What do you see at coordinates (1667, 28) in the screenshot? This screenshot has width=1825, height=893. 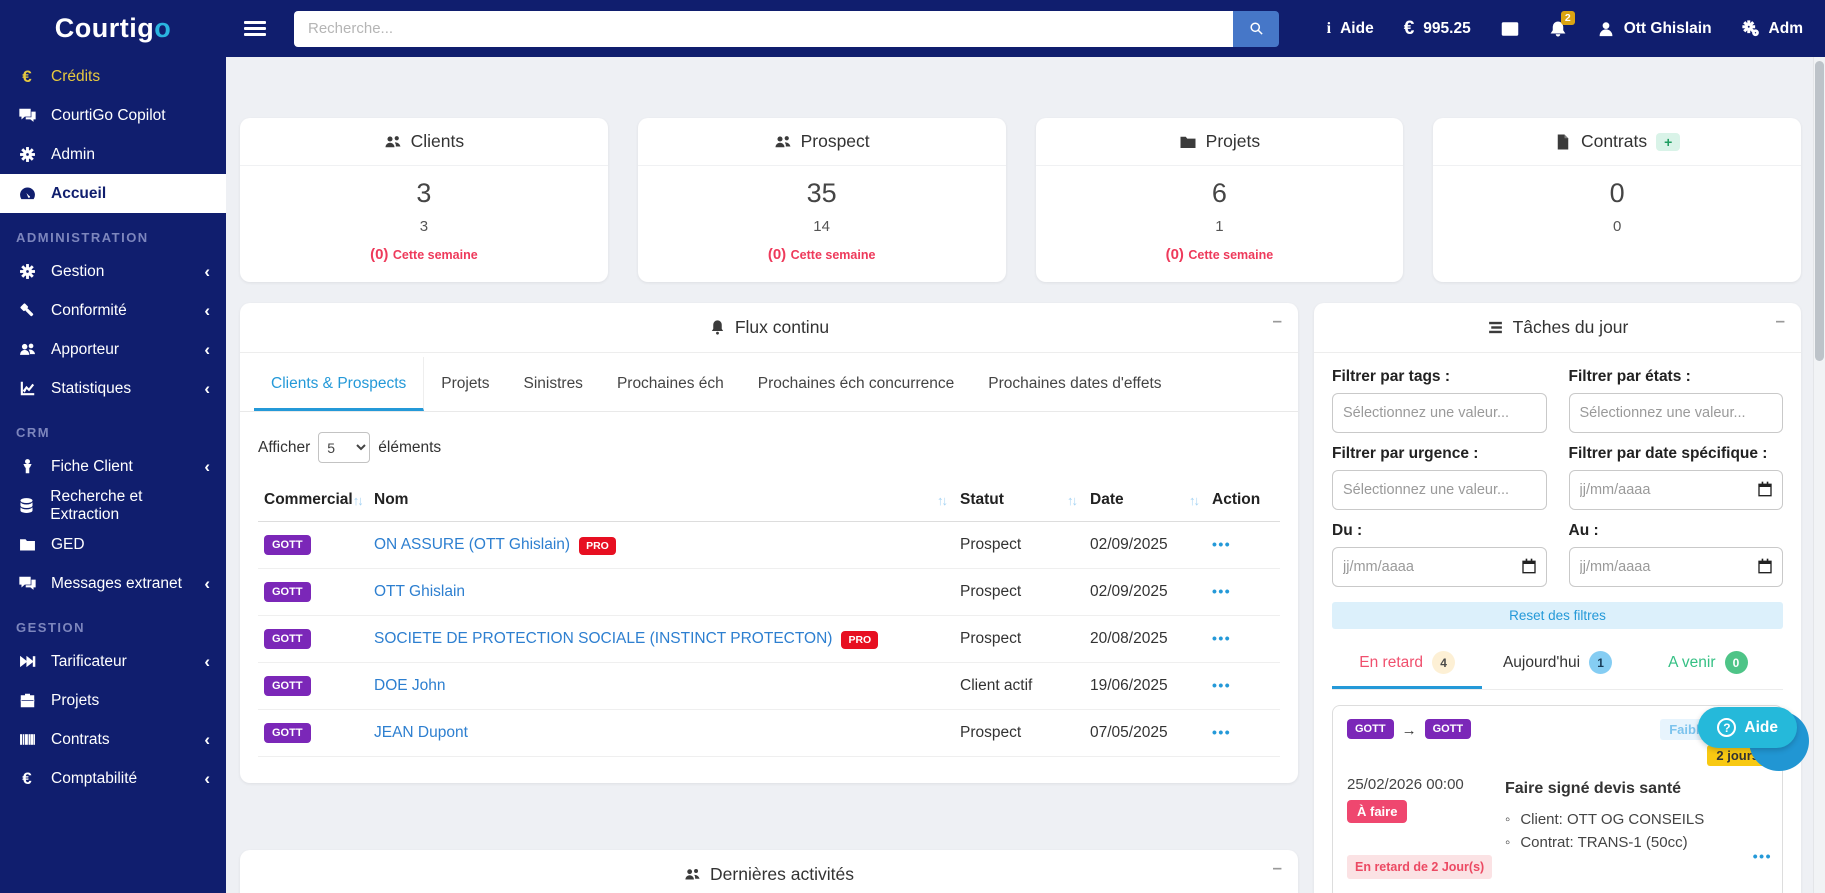 I see `user-name: Ott Ghislain` at bounding box center [1667, 28].